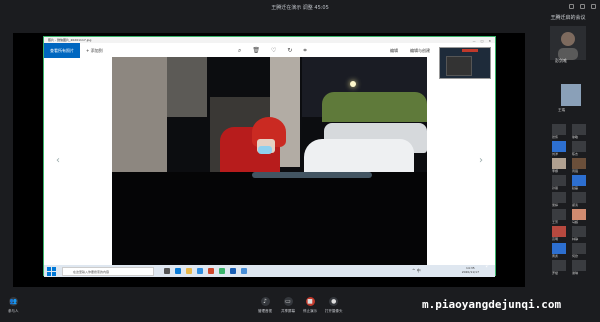 The width and height of the screenshot is (600, 322). I want to click on photo-trees, so click(374, 107).